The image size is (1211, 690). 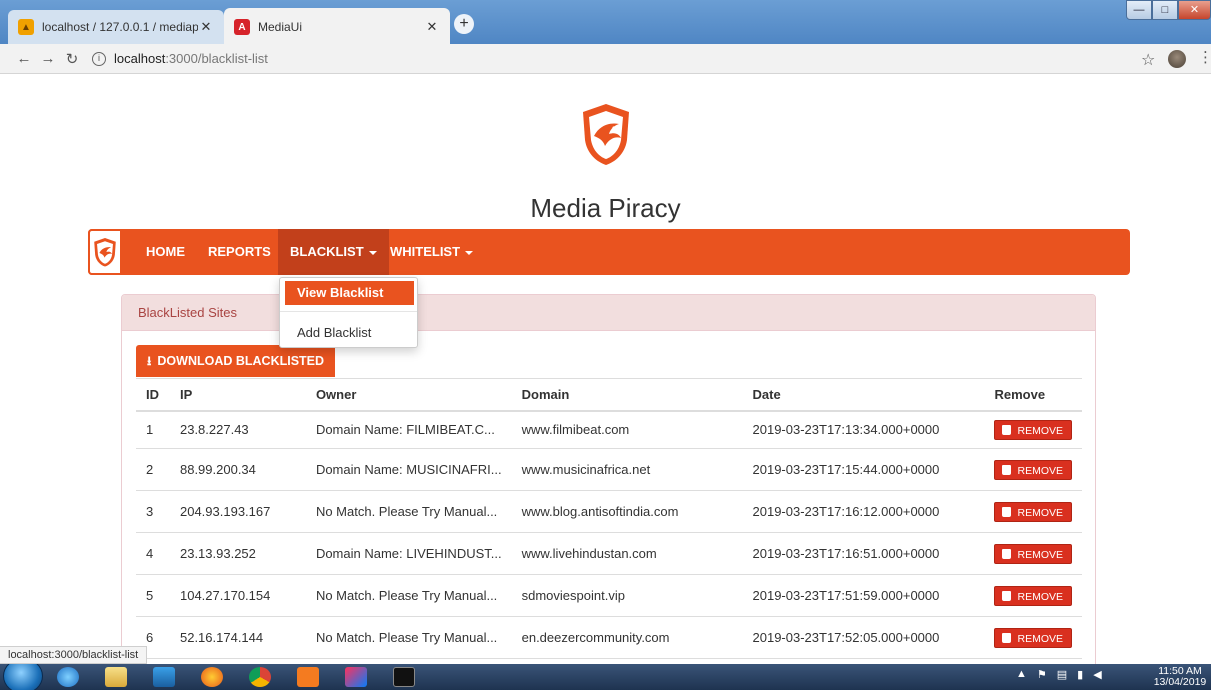 What do you see at coordinates (1021, 674) in the screenshot?
I see `tray-chevron-icon: ▲` at bounding box center [1021, 674].